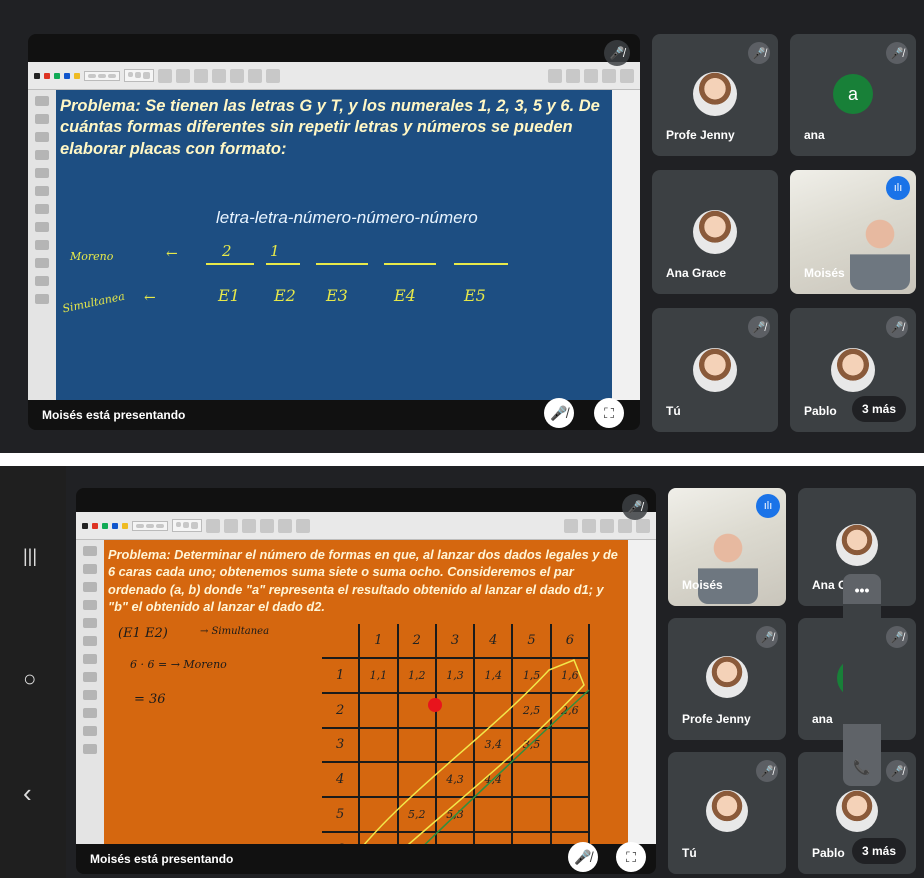 The image size is (924, 878). What do you see at coordinates (897, 771) in the screenshot?
I see `mic-off-icon: 🎤̸` at bounding box center [897, 771].